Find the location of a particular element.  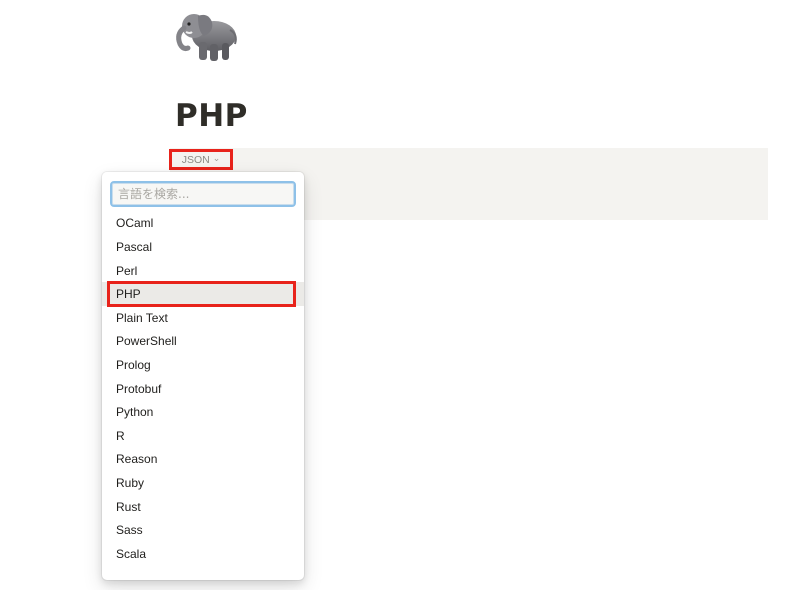

language-option: Ruby is located at coordinates (203, 483).